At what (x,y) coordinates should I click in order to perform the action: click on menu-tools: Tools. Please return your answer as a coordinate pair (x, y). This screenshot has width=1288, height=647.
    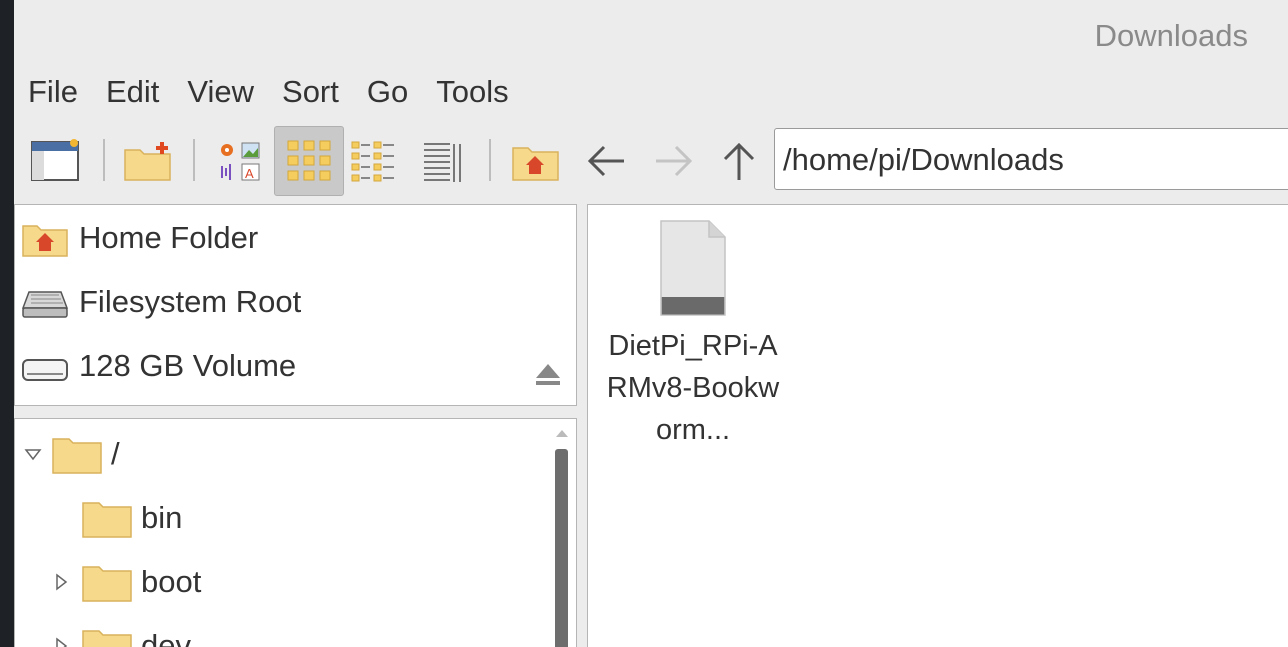
    Looking at the image, I should click on (472, 92).